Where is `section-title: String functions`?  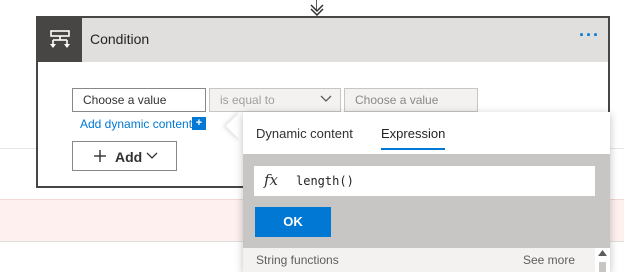
section-title: String functions is located at coordinates (297, 260).